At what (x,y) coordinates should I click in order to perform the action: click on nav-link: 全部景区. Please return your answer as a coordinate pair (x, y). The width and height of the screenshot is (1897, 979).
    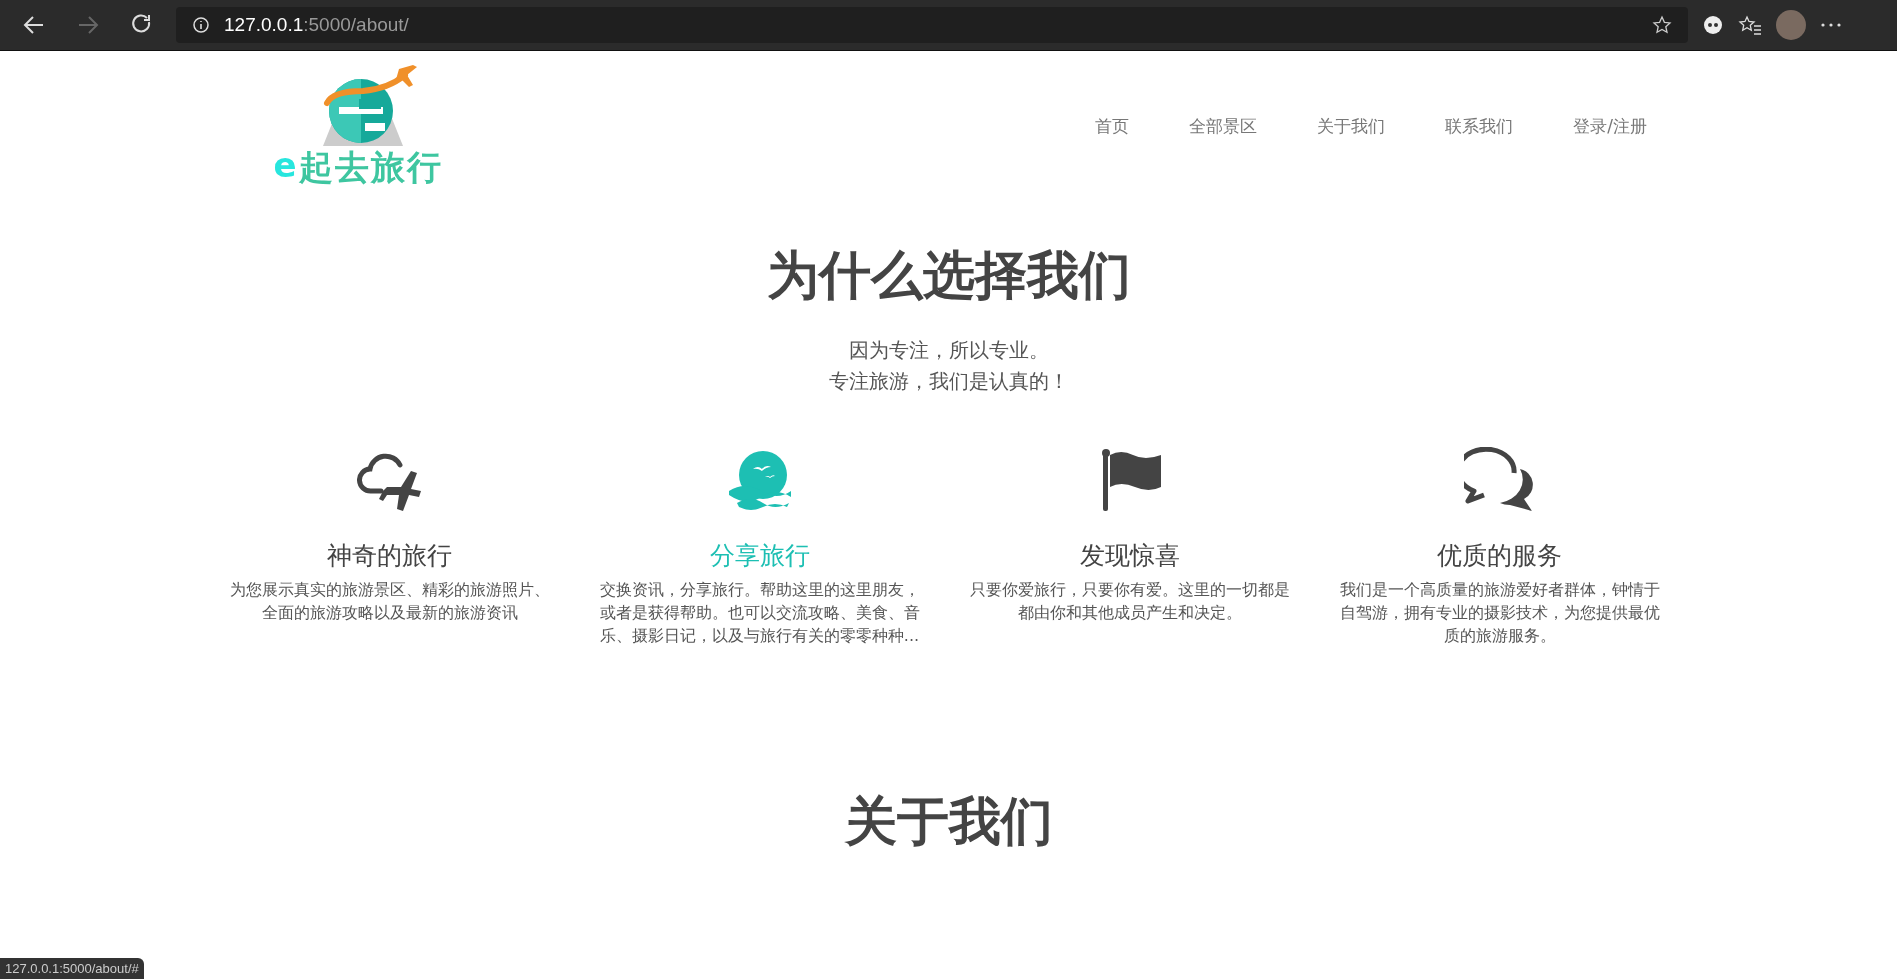
    Looking at the image, I should click on (1223, 126).